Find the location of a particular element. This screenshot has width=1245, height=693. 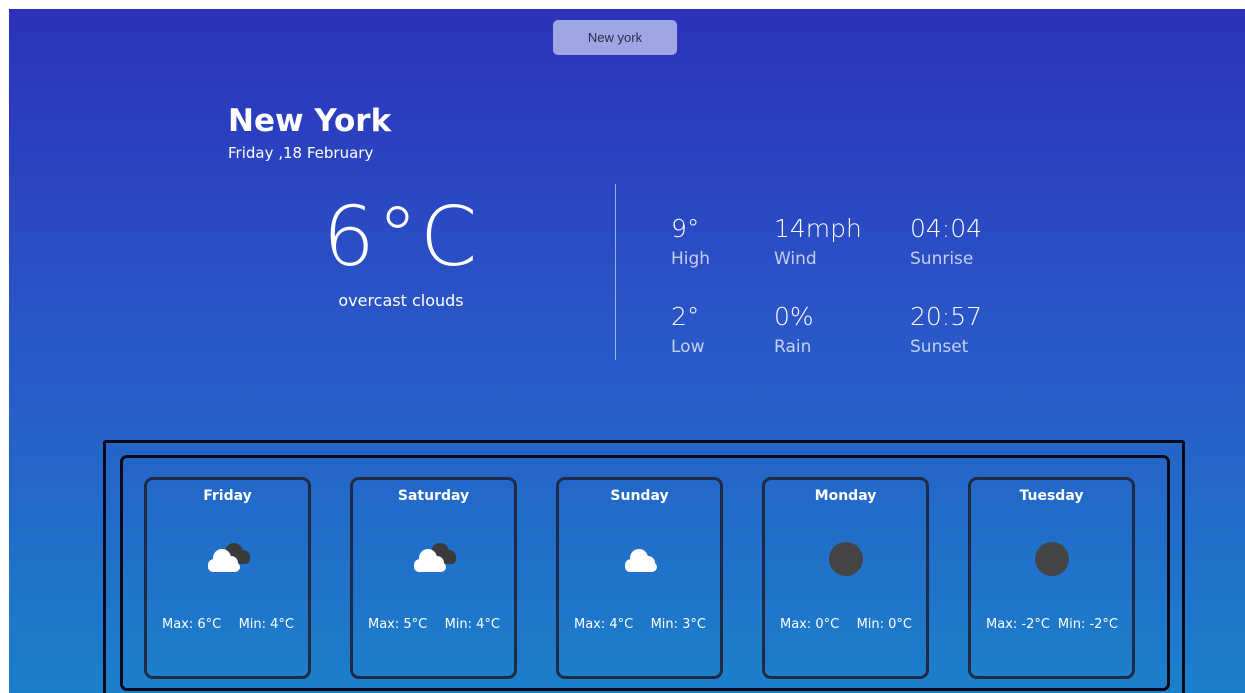

stat-low-label: Low is located at coordinates (688, 347).